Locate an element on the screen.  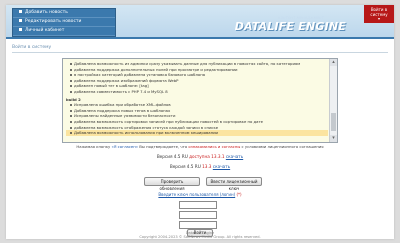
agree-link: «Я согласен» is located at coordinates (125, 146).